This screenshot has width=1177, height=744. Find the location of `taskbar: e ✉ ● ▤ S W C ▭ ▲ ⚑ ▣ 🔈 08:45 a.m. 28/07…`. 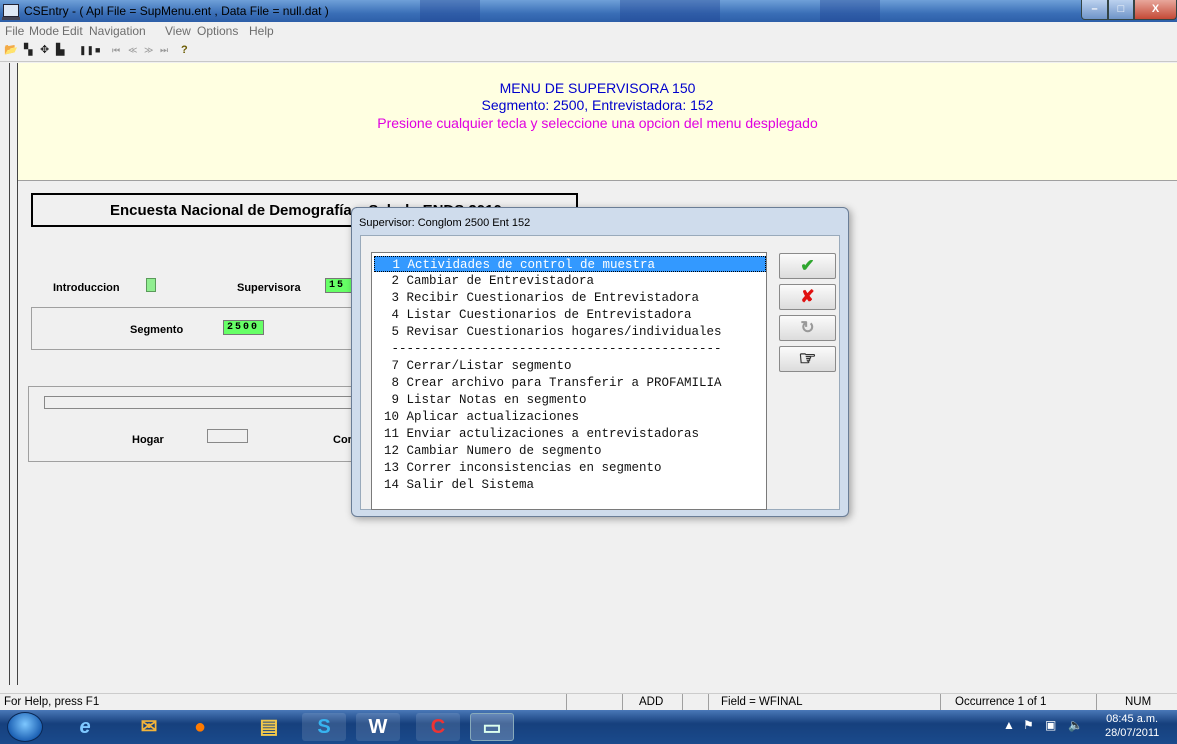

taskbar: e ✉ ● ▤ S W C ▭ ▲ ⚑ ▣ 🔈 08:45 a.m. 28/07… is located at coordinates (588, 727).